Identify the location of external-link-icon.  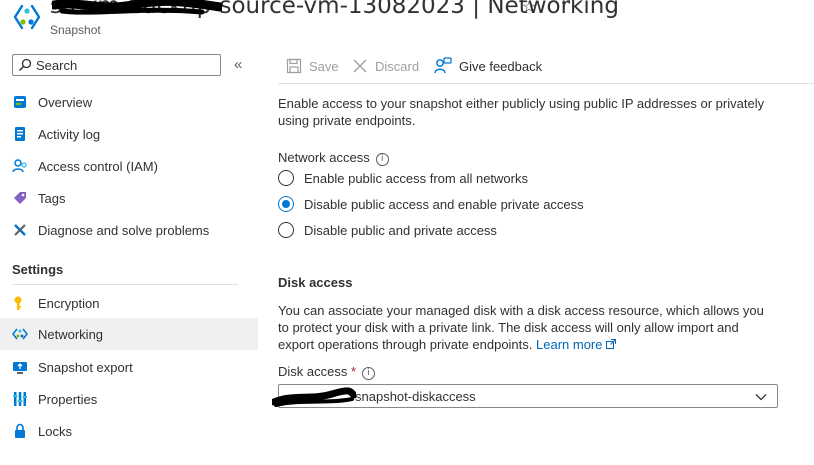
(611, 344).